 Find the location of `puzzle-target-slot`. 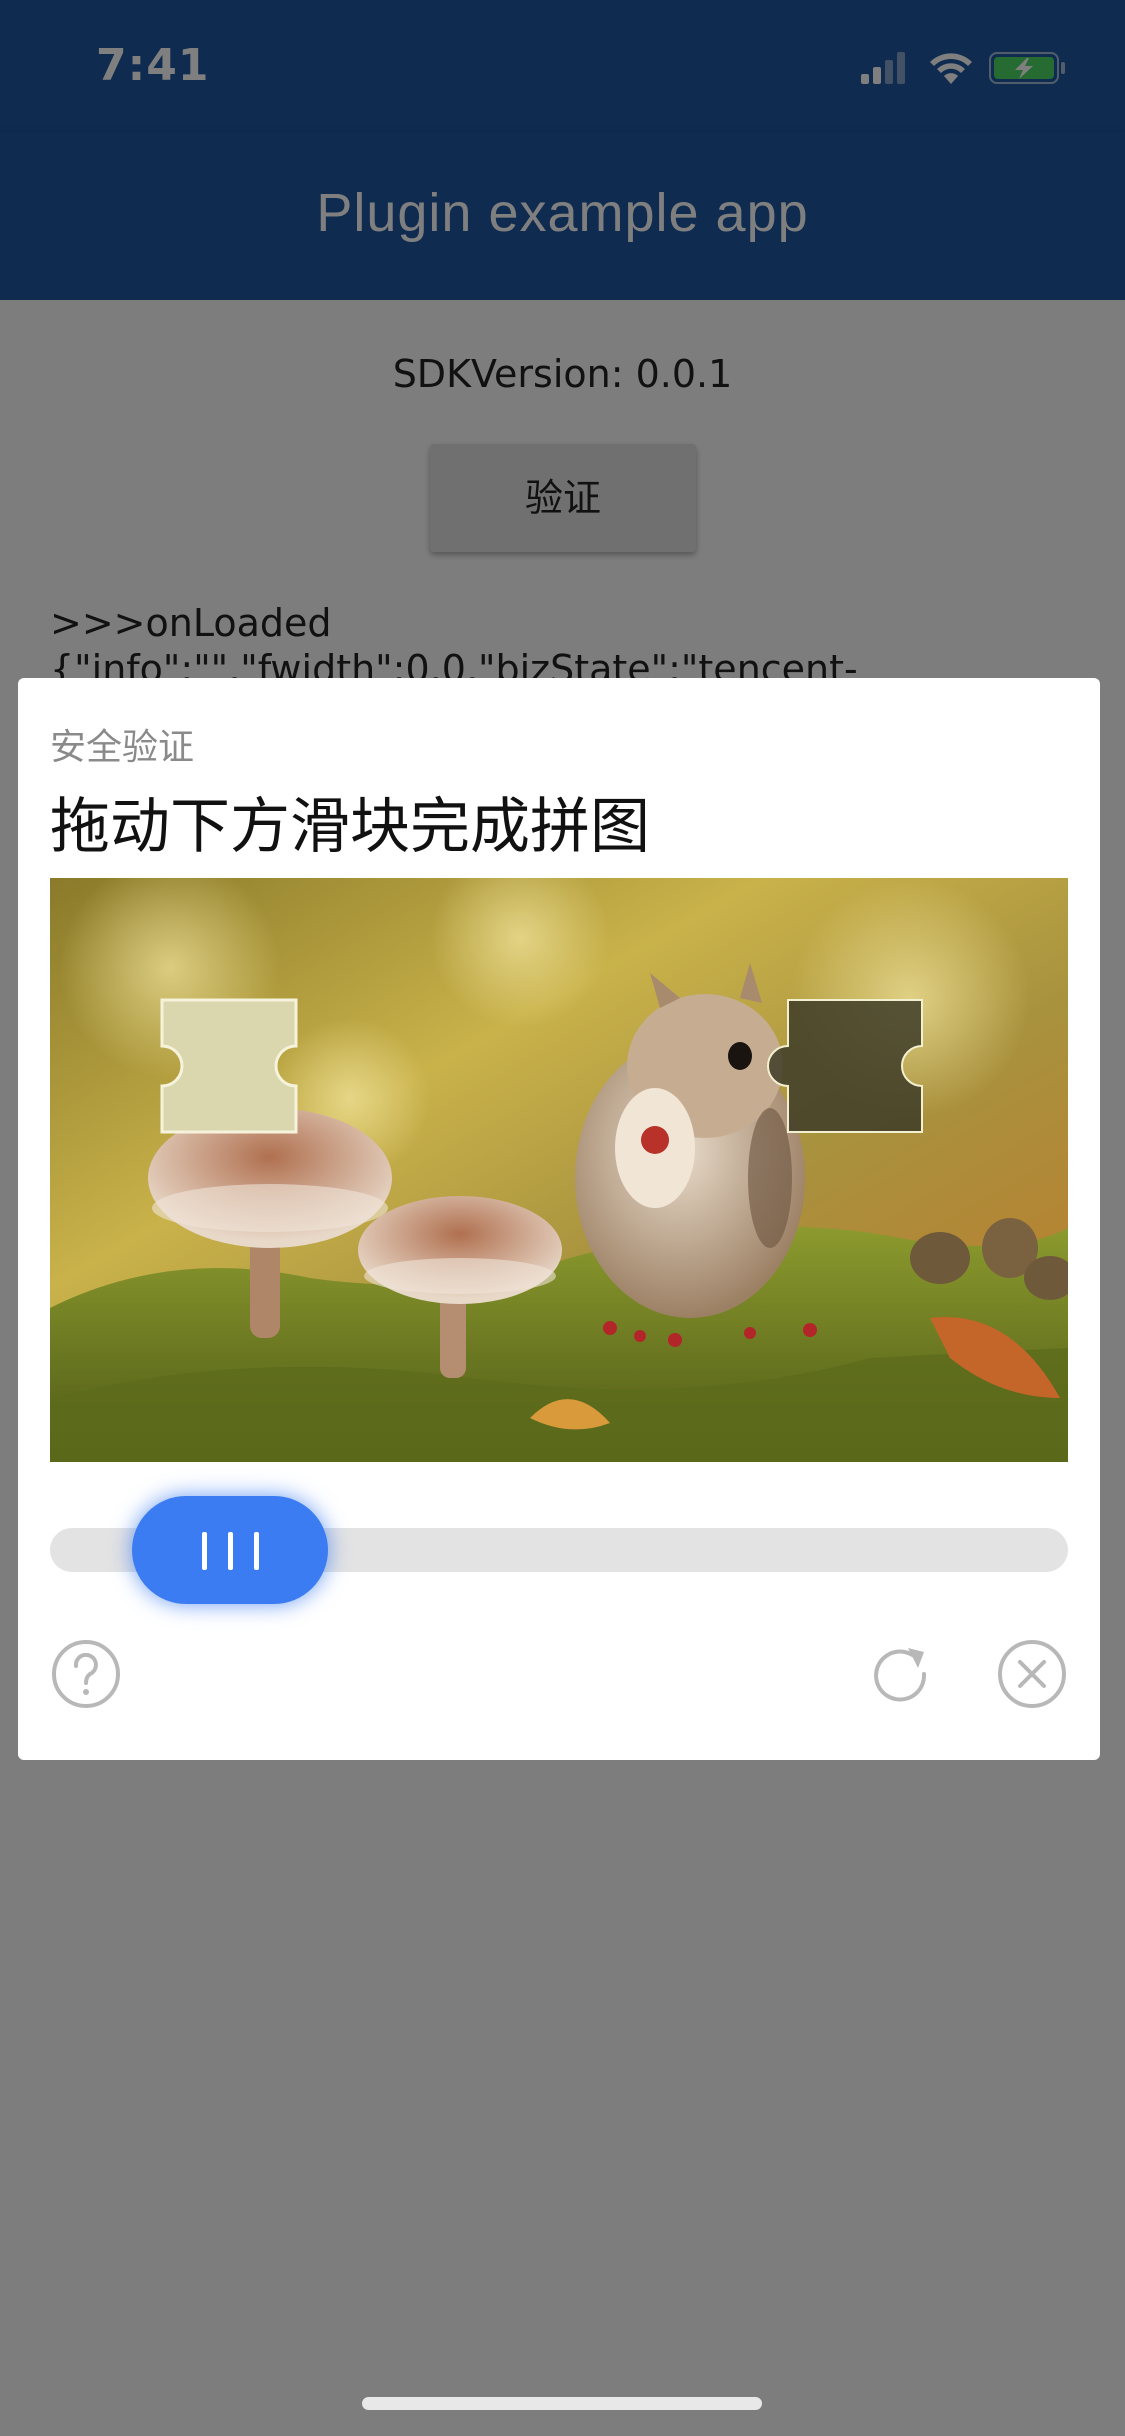

puzzle-target-slot is located at coordinates (845, 1066).